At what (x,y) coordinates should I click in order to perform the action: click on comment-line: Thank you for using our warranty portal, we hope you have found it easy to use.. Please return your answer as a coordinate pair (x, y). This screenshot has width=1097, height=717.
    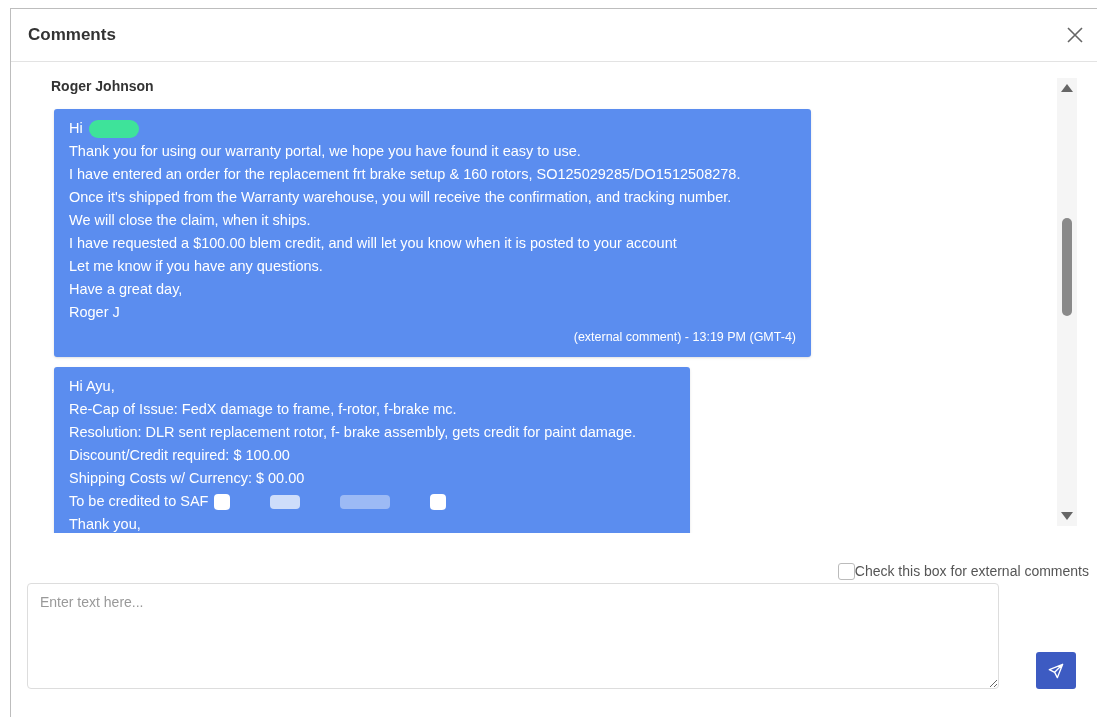
    Looking at the image, I should click on (325, 151).